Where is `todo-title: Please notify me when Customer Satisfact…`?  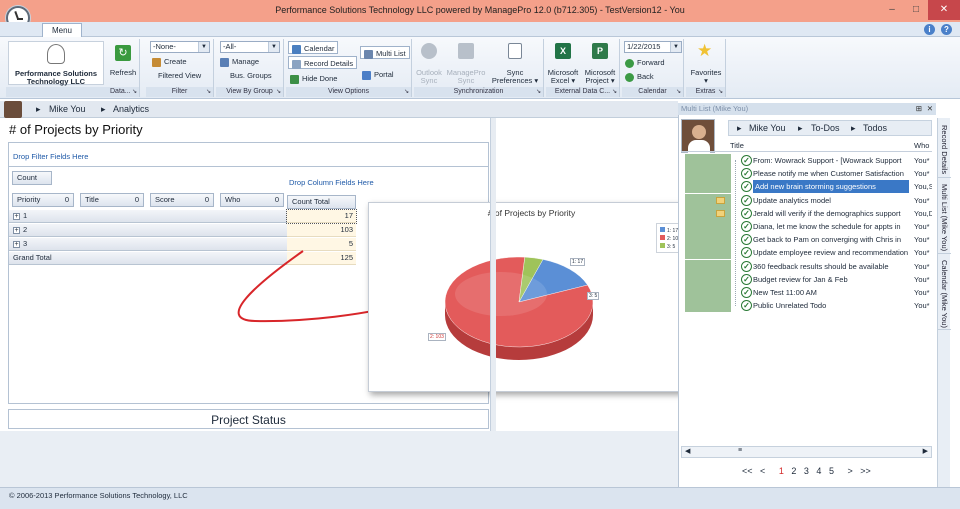 todo-title: Please notify me when Customer Satisfact… is located at coordinates (831, 173).